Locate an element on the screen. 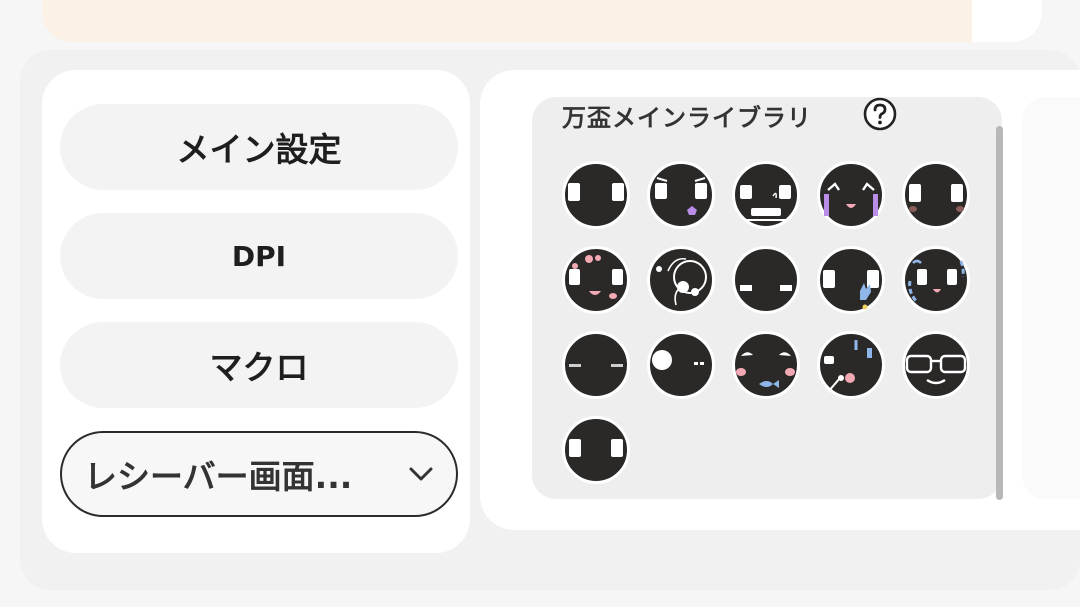 This screenshot has width=1080, height=607. face-bunny-charm-icon is located at coordinates (851, 290).